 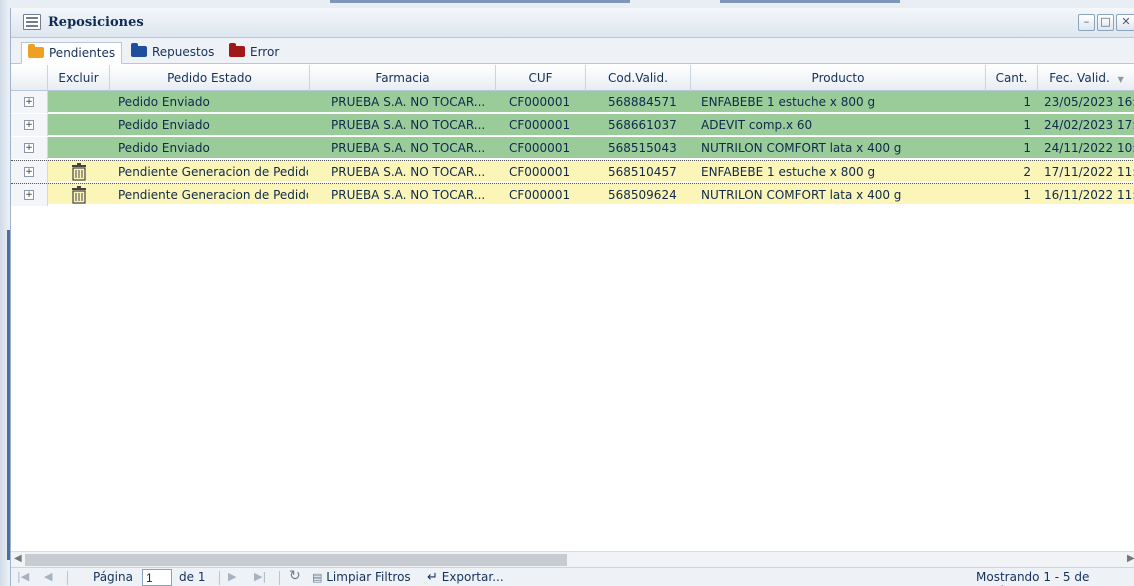 I want to click on title-bar: Reposiciones – □ ✕, so click(x=572, y=23).